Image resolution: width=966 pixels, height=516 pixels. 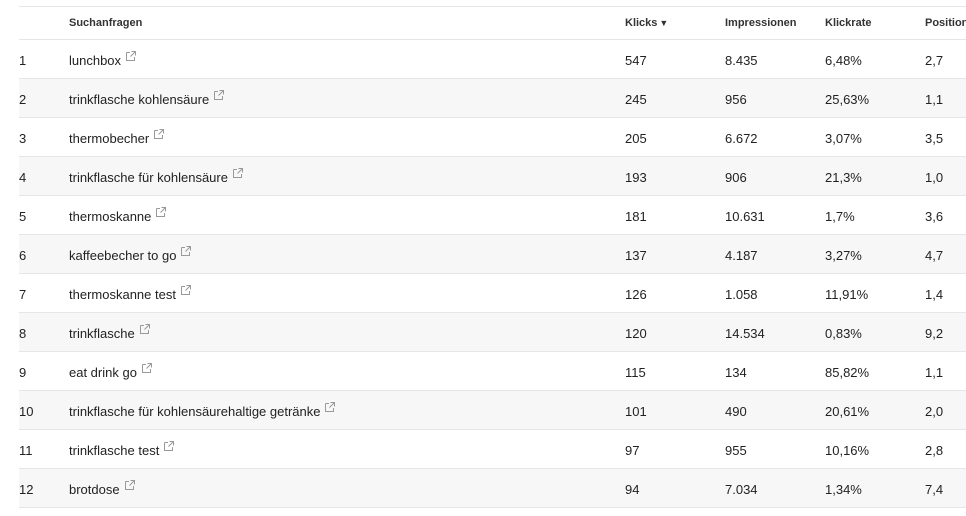 I want to click on position-cell: 7,4, so click(x=934, y=489).